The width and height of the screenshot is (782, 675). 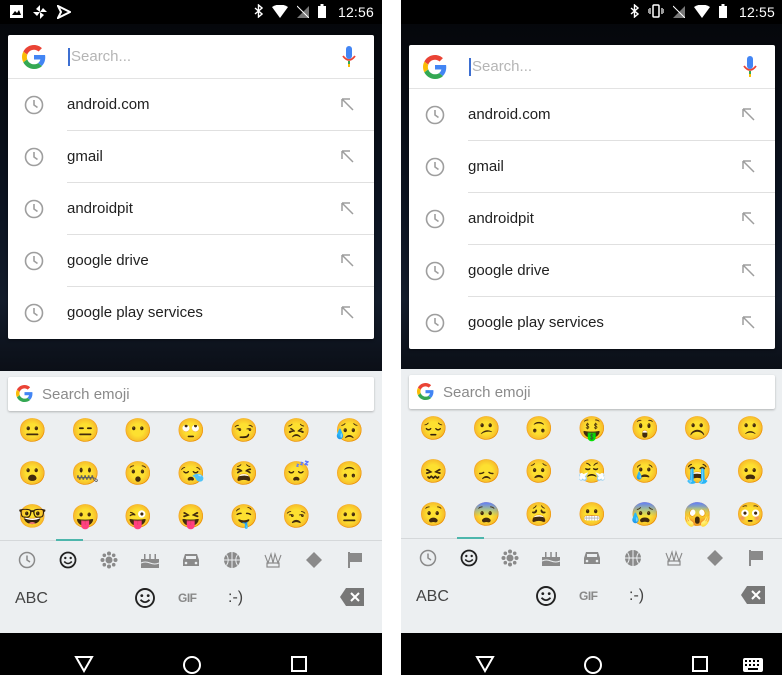 I want to click on emoji-key: 😦, so click(x=750, y=471).